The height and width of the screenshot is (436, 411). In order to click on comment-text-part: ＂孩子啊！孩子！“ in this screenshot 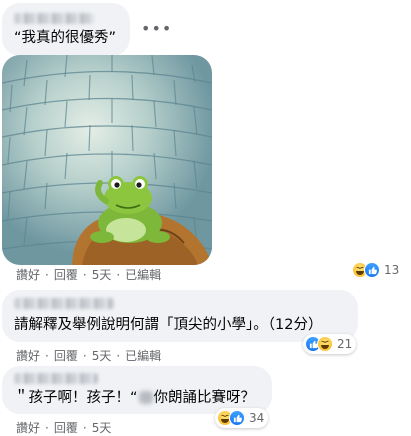, I will do `click(76, 398)`.